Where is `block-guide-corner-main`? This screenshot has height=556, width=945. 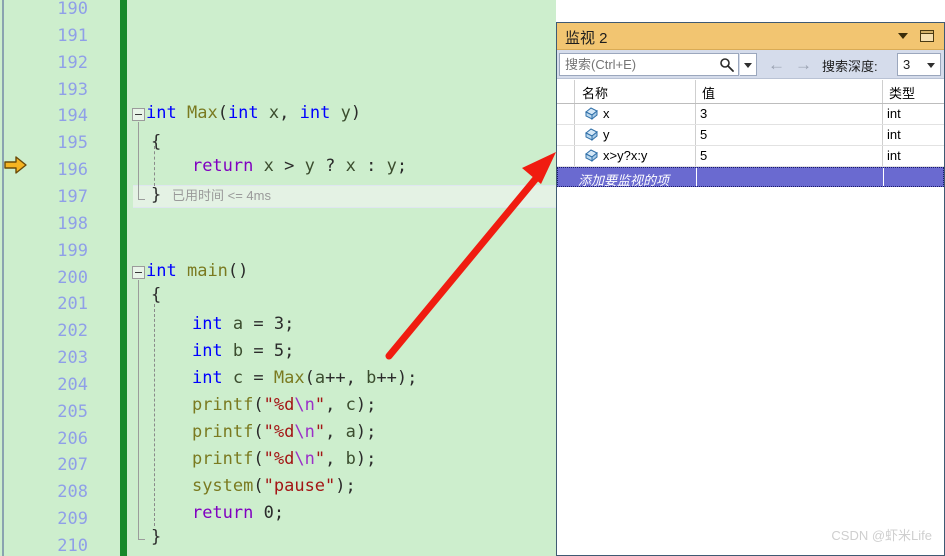
block-guide-corner-main is located at coordinates (141, 532).